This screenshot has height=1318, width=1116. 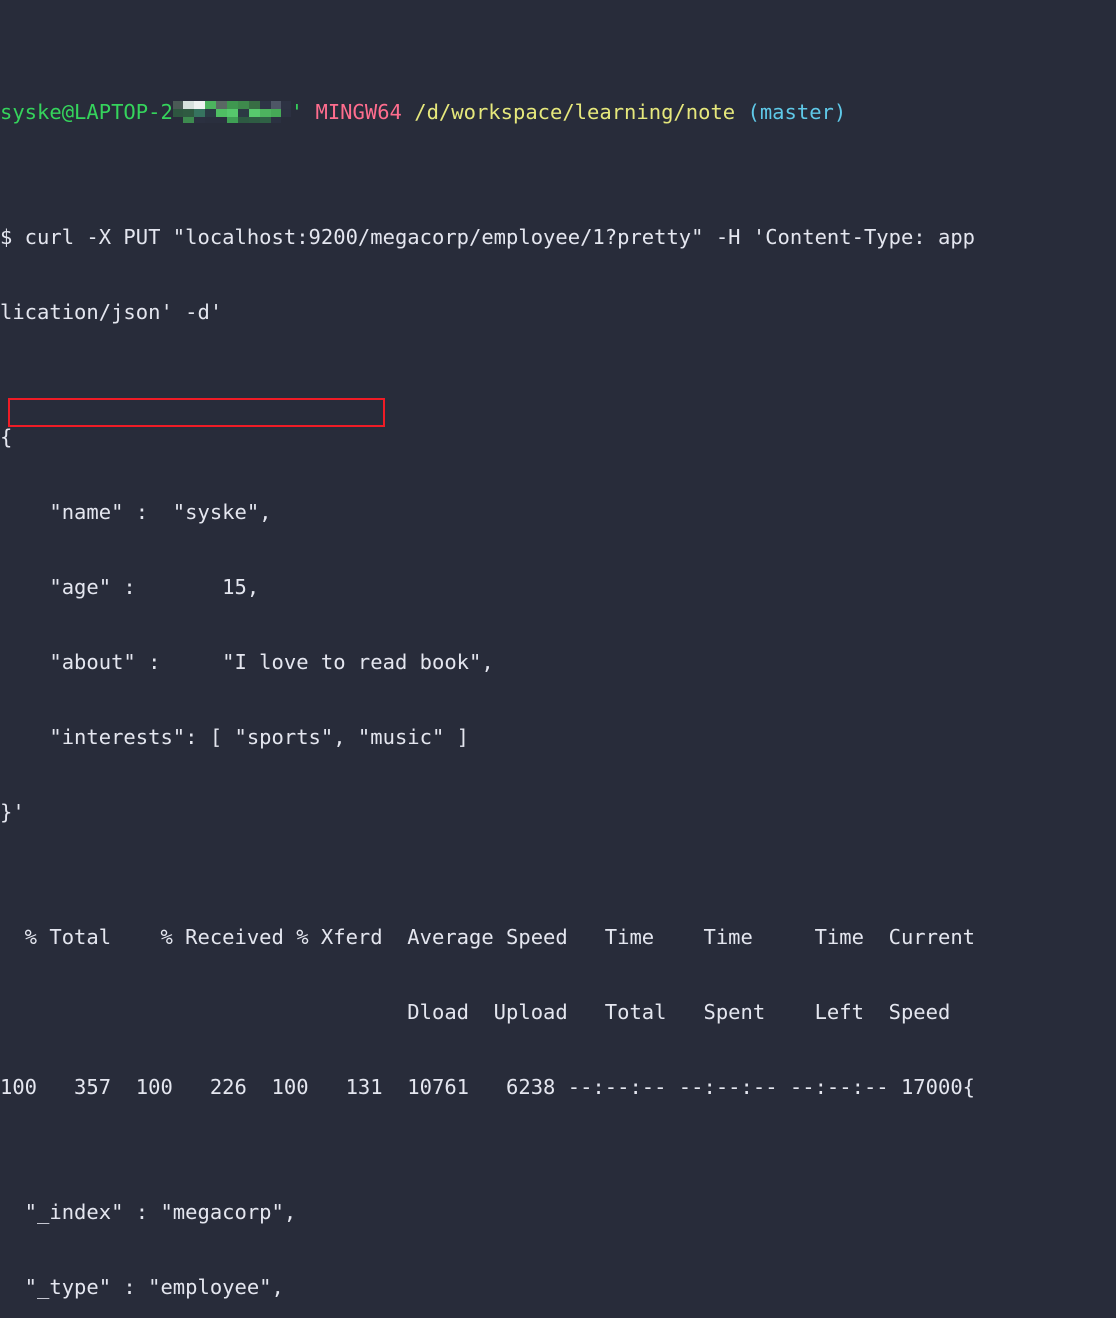 What do you see at coordinates (6, 437) in the screenshot?
I see `request-body-open-brace: {` at bounding box center [6, 437].